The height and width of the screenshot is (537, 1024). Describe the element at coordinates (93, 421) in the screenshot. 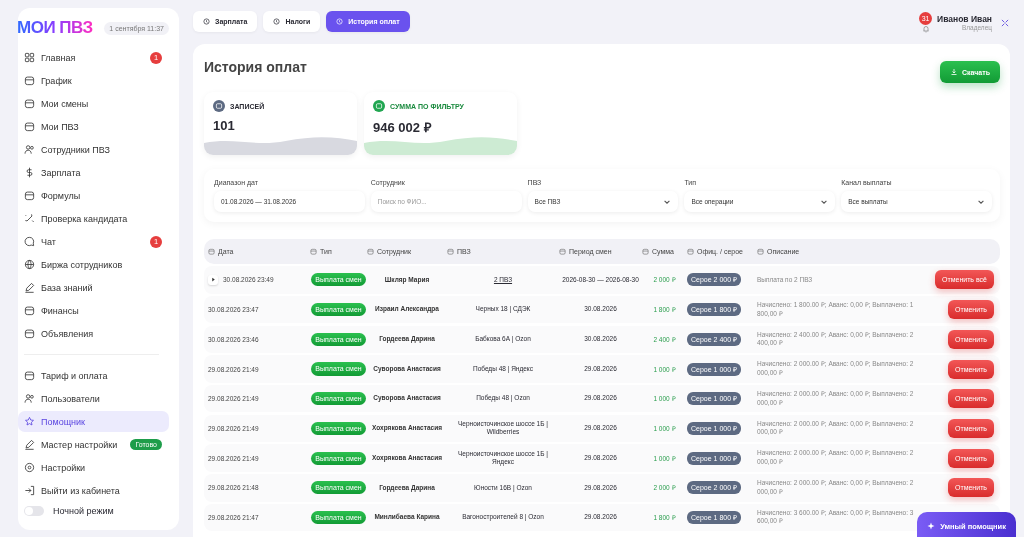

I see `sidebar-item: Помощник` at that location.